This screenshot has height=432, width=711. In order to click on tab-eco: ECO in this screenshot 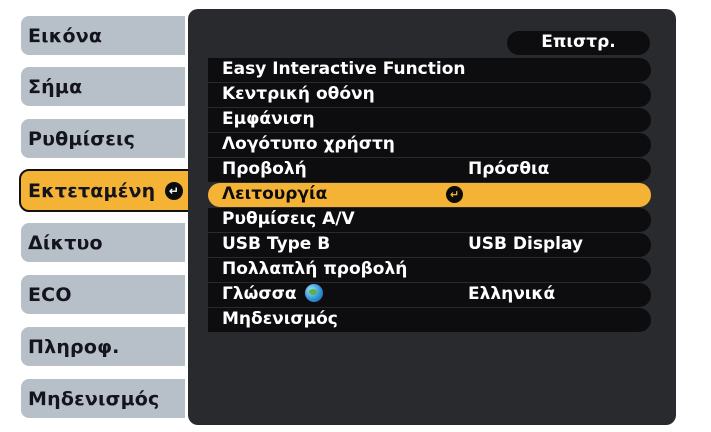, I will do `click(103, 294)`.